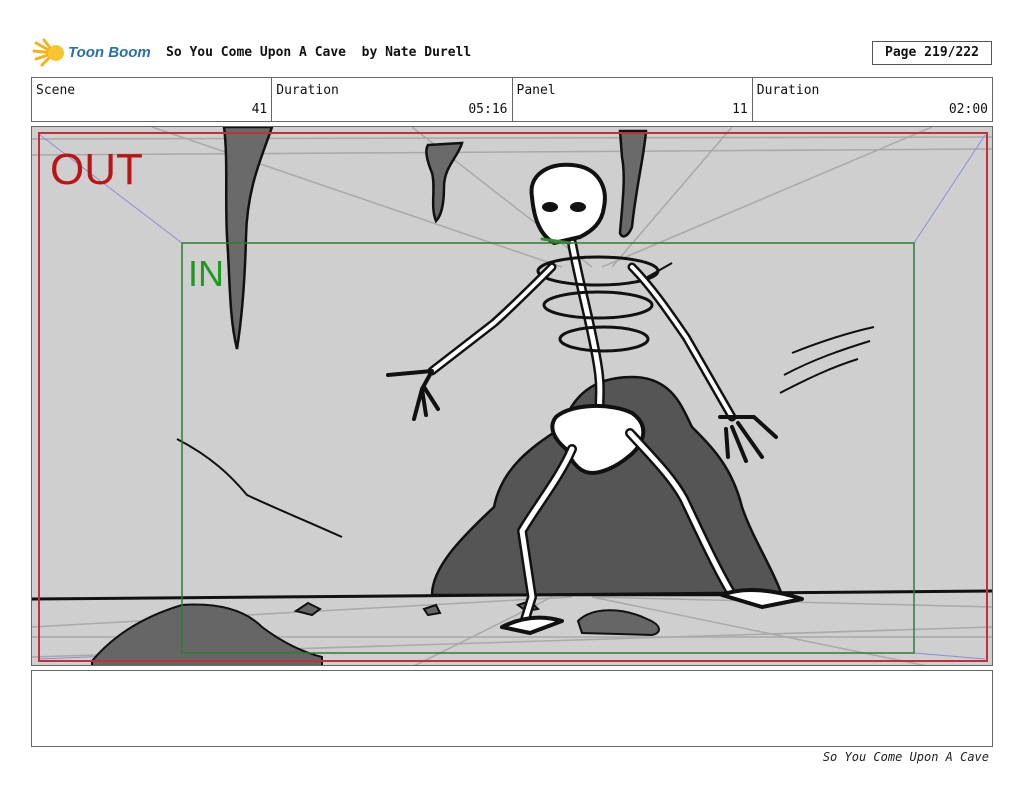 The height and width of the screenshot is (793, 1024). Describe the element at coordinates (512, 708) in the screenshot. I see `panel-notes` at that location.